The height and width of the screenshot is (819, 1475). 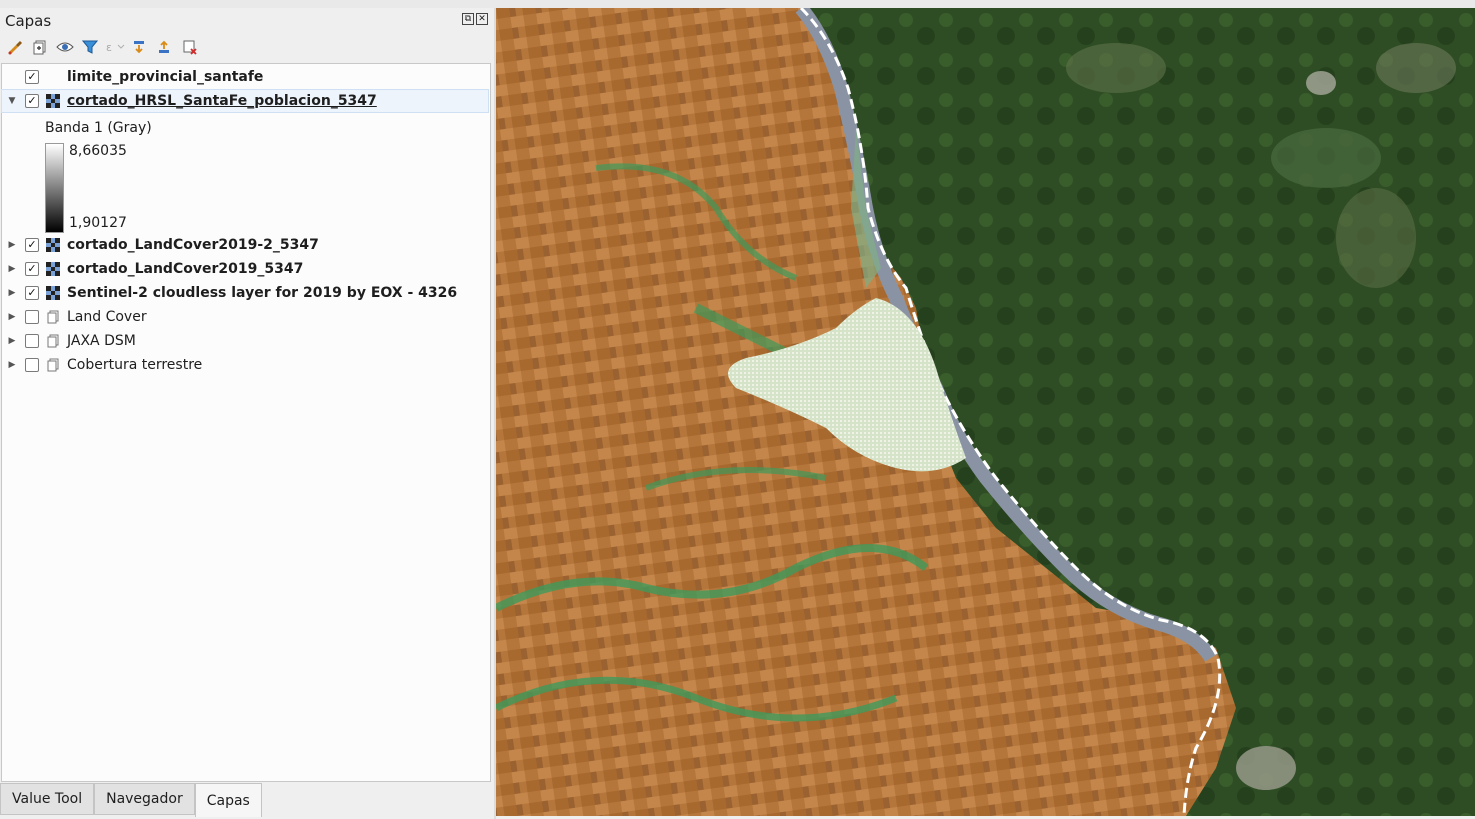 I want to click on tab-value-tool: Value Tool, so click(x=47, y=799).